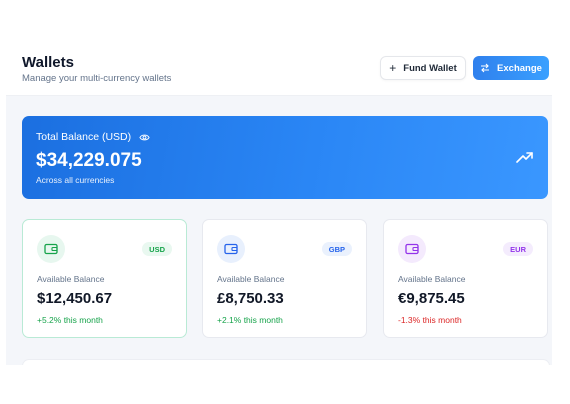 The width and height of the screenshot is (570, 404). Describe the element at coordinates (524, 157) in the screenshot. I see `trending-up-icon` at that location.